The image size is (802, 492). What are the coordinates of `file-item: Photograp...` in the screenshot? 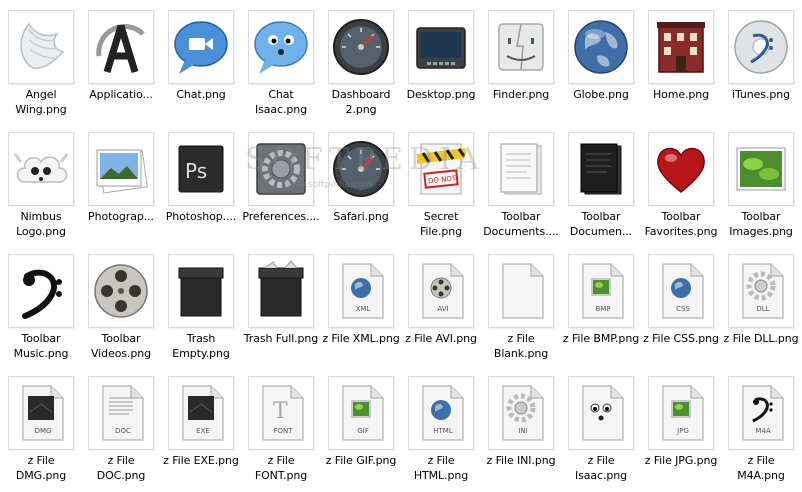 It's located at (121, 183).